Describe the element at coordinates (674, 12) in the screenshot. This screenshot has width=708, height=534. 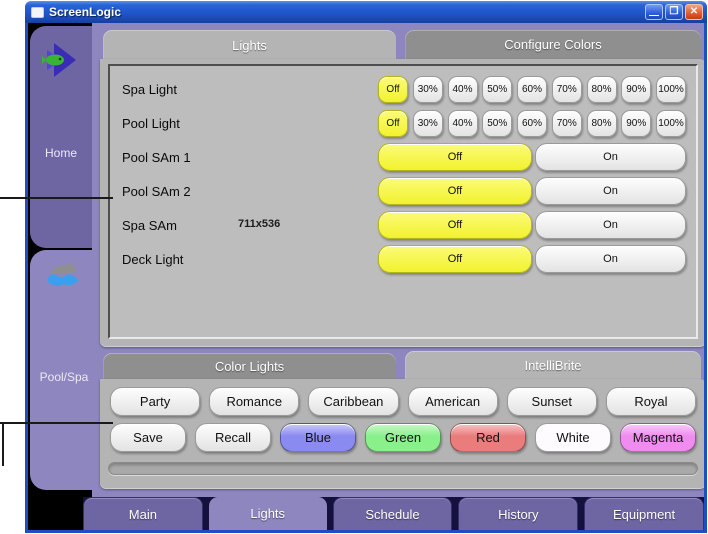
I see `maximize-button: ❐` at that location.